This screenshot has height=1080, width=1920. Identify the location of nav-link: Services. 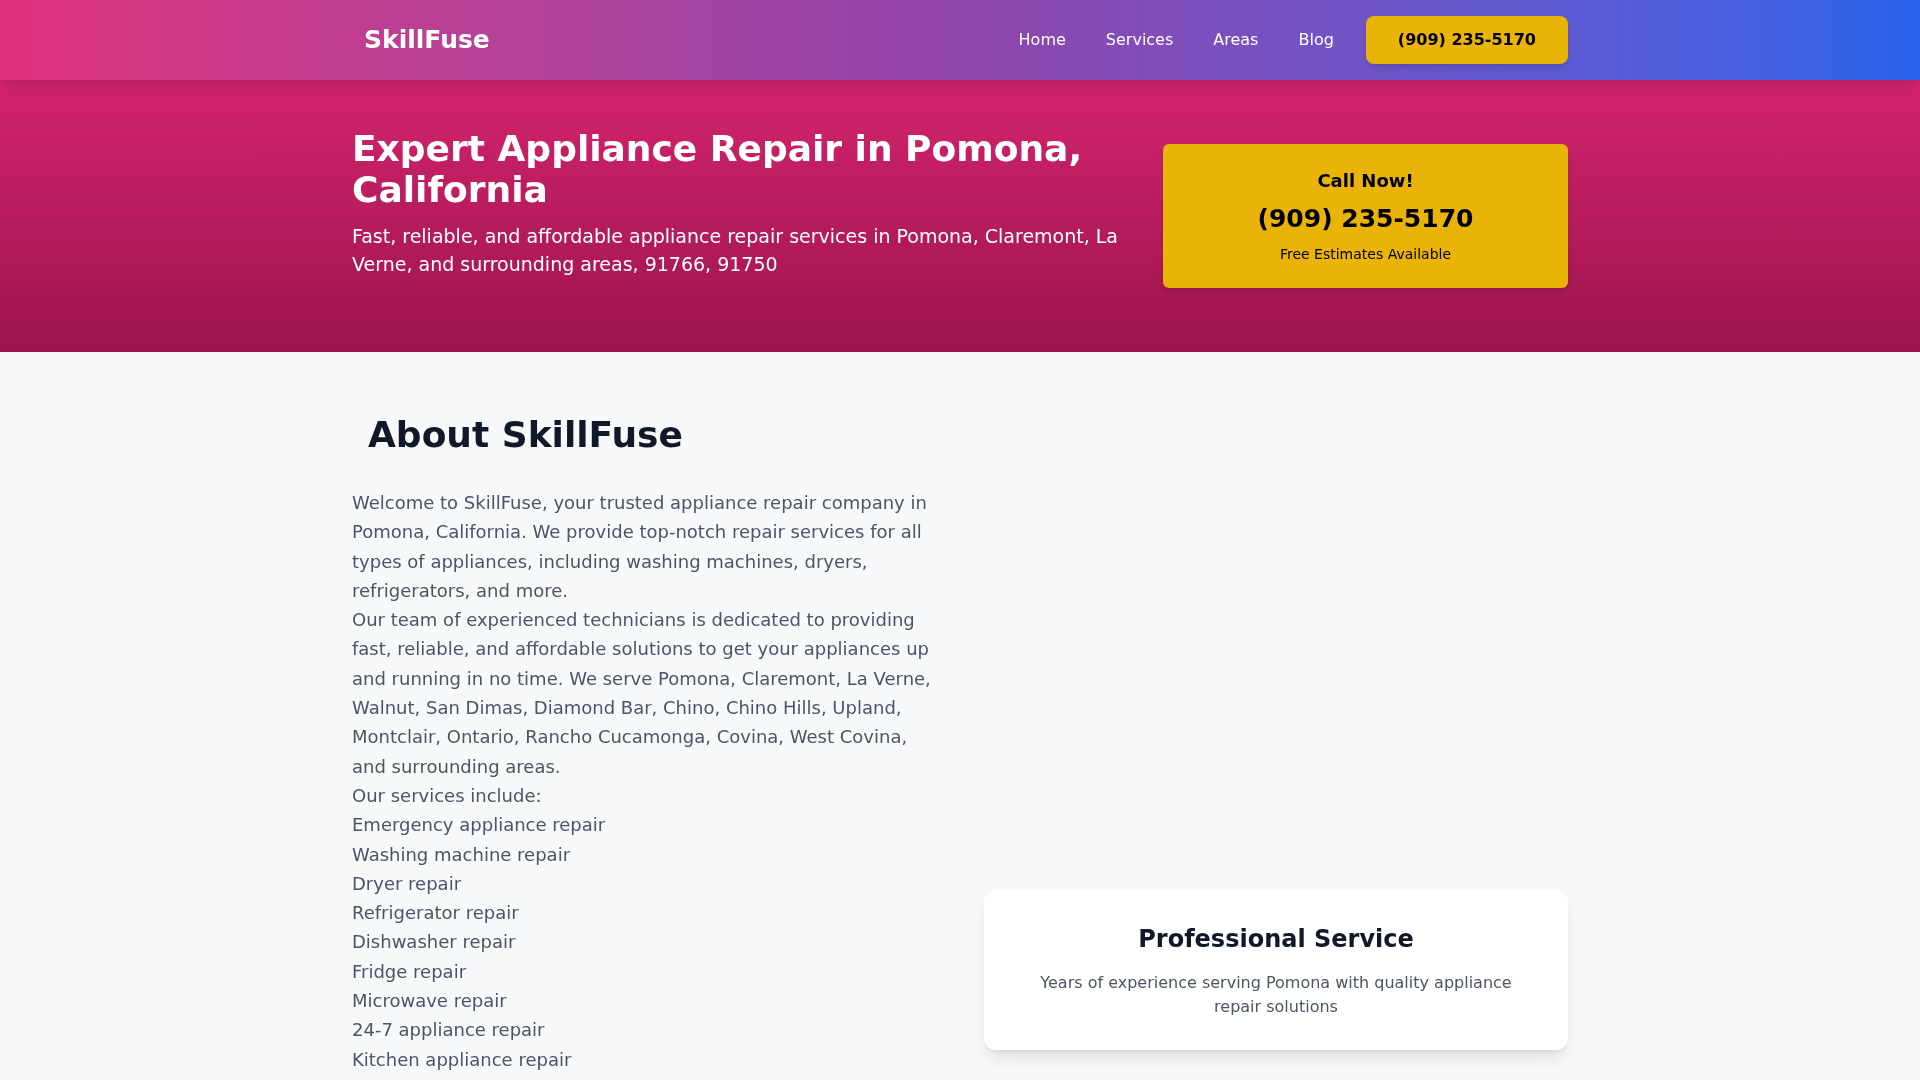
(1139, 40).